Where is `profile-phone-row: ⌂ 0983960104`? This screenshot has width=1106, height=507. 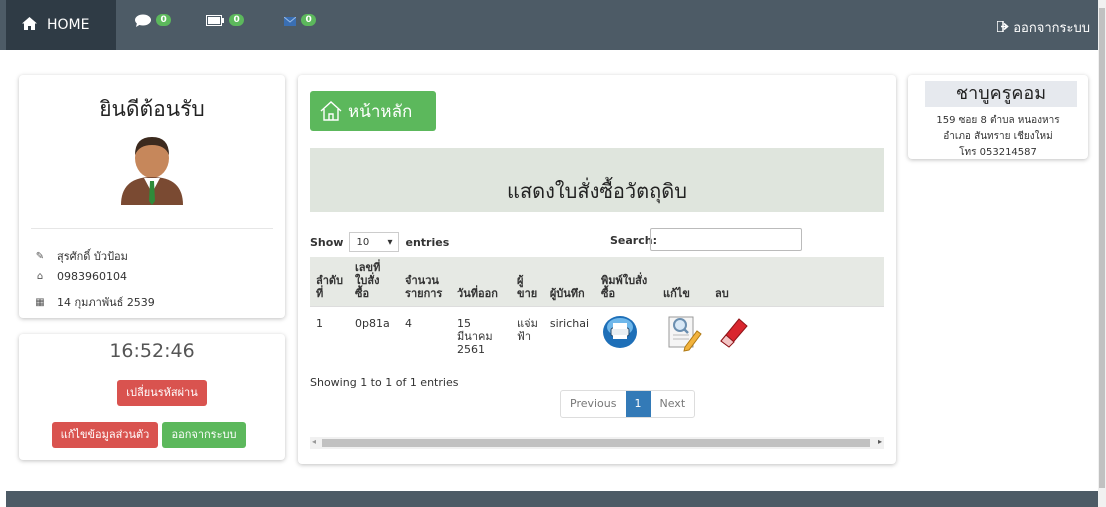 profile-phone-row: ⌂ 0983960104 is located at coordinates (80, 276).